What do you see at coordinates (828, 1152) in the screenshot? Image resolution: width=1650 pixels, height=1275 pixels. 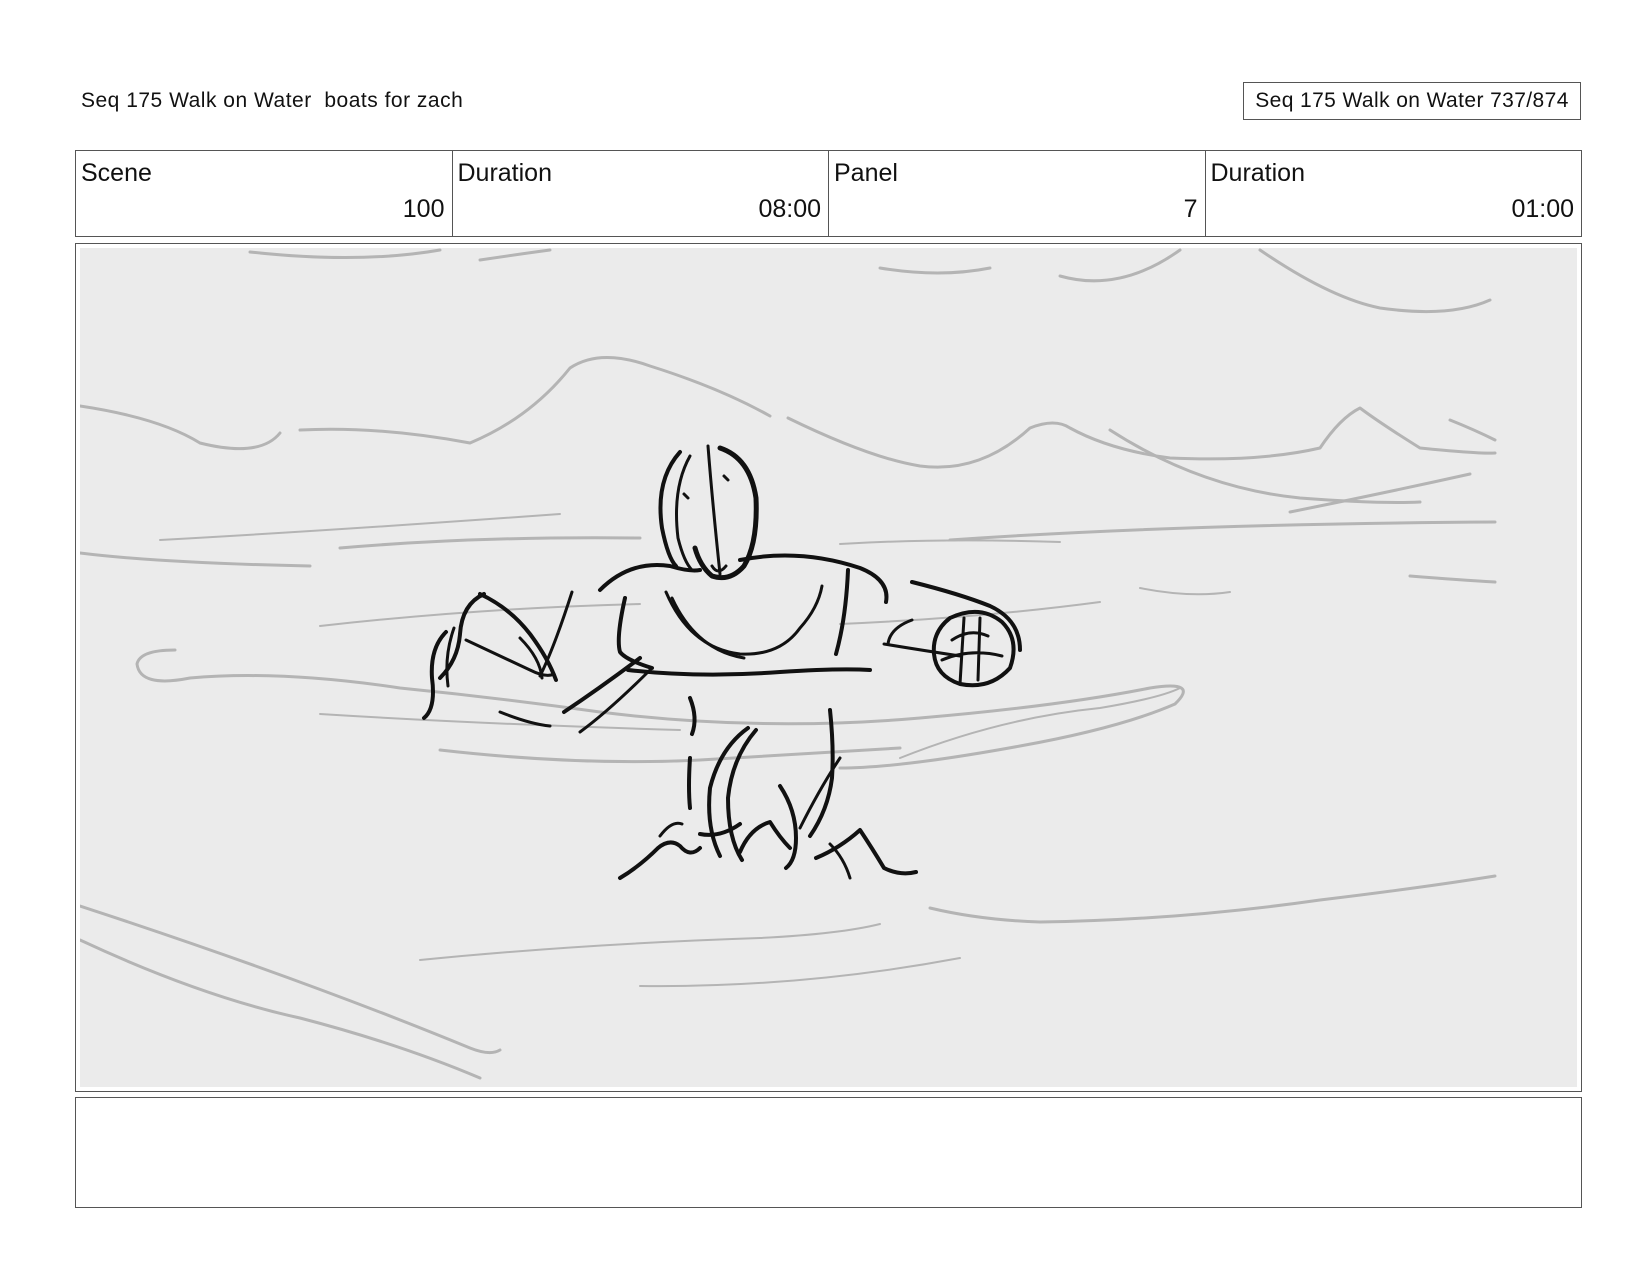 I see `panel-notes` at bounding box center [828, 1152].